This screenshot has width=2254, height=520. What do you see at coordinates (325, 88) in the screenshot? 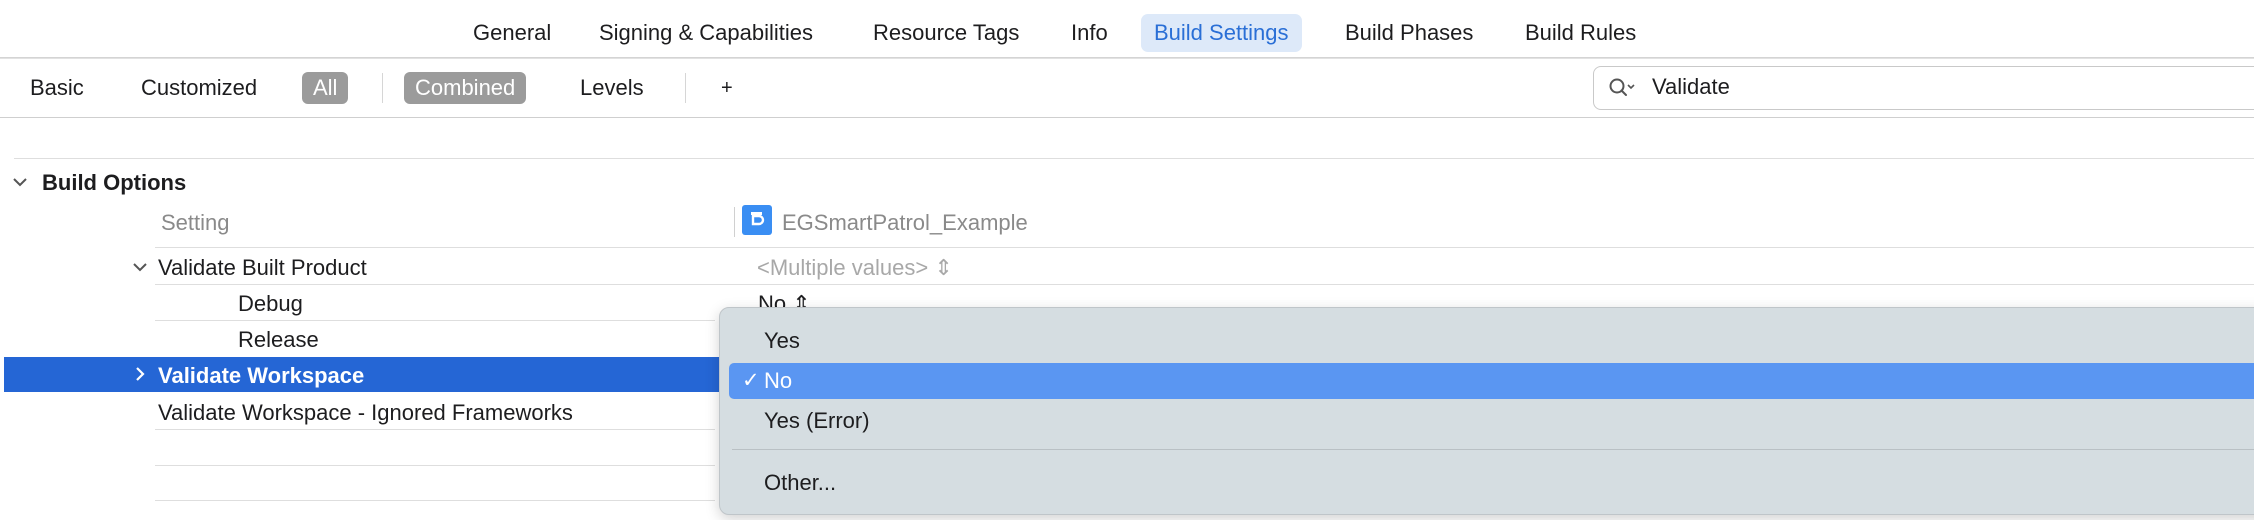
I see `filter-all: All` at bounding box center [325, 88].